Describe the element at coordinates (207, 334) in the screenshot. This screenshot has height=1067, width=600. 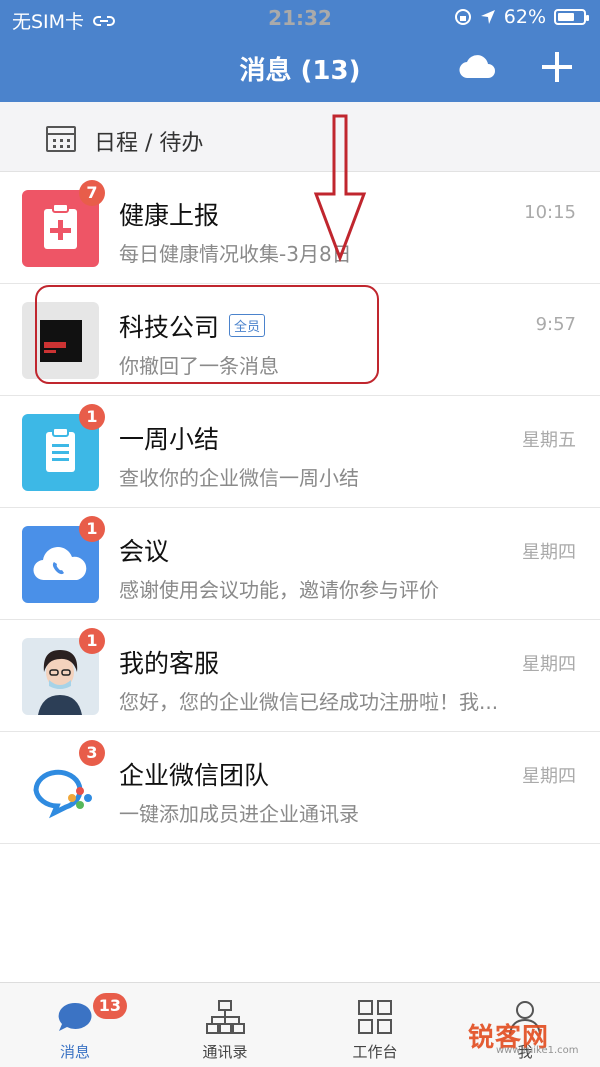
I see `highlight-rounded-rect` at that location.